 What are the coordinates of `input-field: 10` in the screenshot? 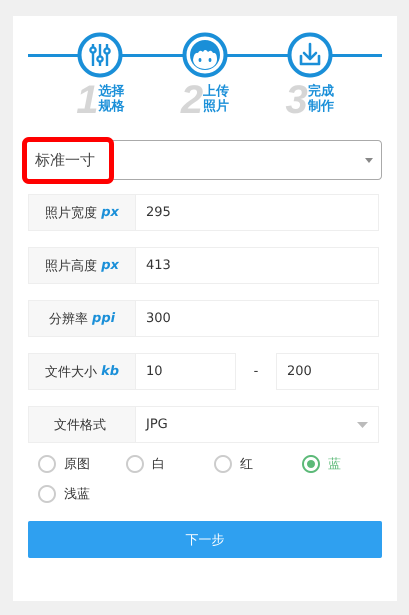 It's located at (186, 371).